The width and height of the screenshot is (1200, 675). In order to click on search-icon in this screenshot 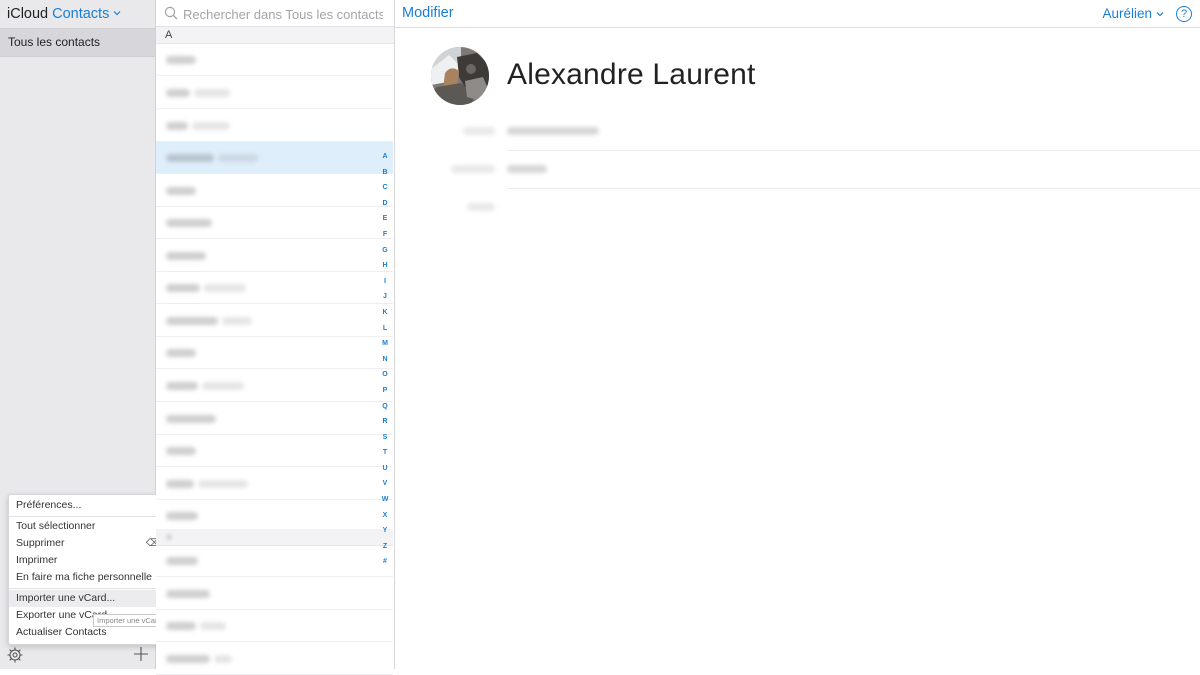, I will do `click(171, 13)`.